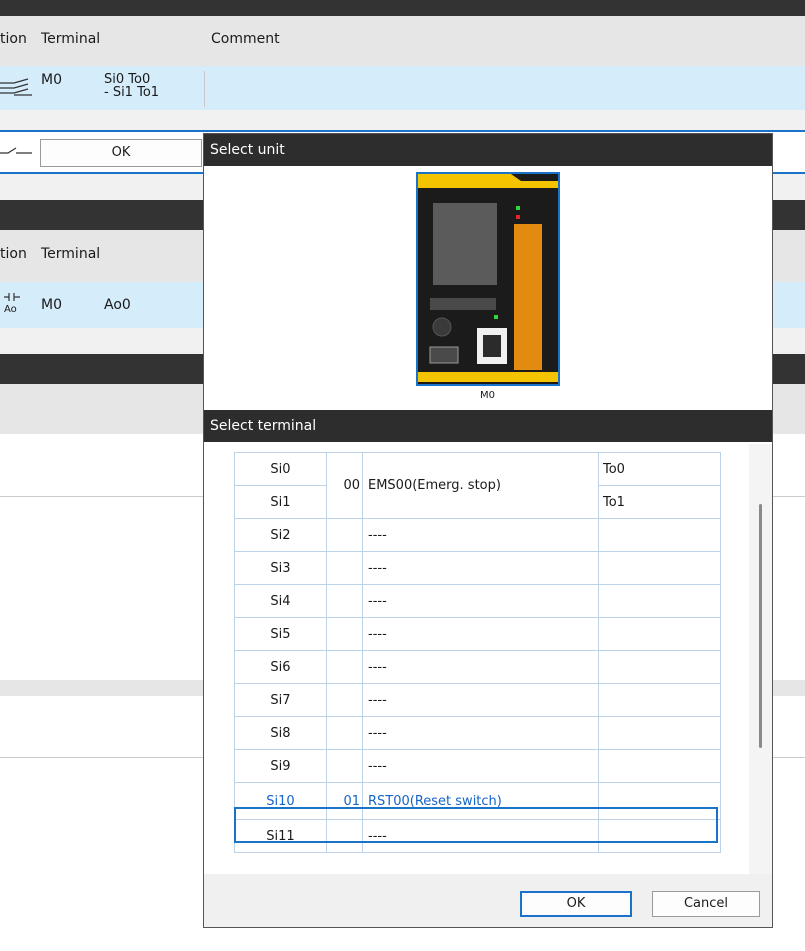 The image size is (805, 951). I want to click on table-row: Si7 ----, so click(477, 700).